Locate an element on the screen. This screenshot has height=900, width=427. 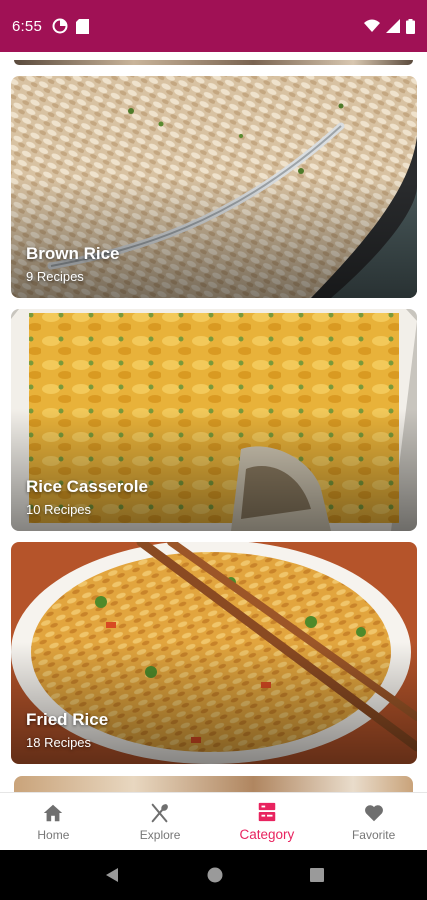
category-count: 18 Recipes is located at coordinates (59, 742).